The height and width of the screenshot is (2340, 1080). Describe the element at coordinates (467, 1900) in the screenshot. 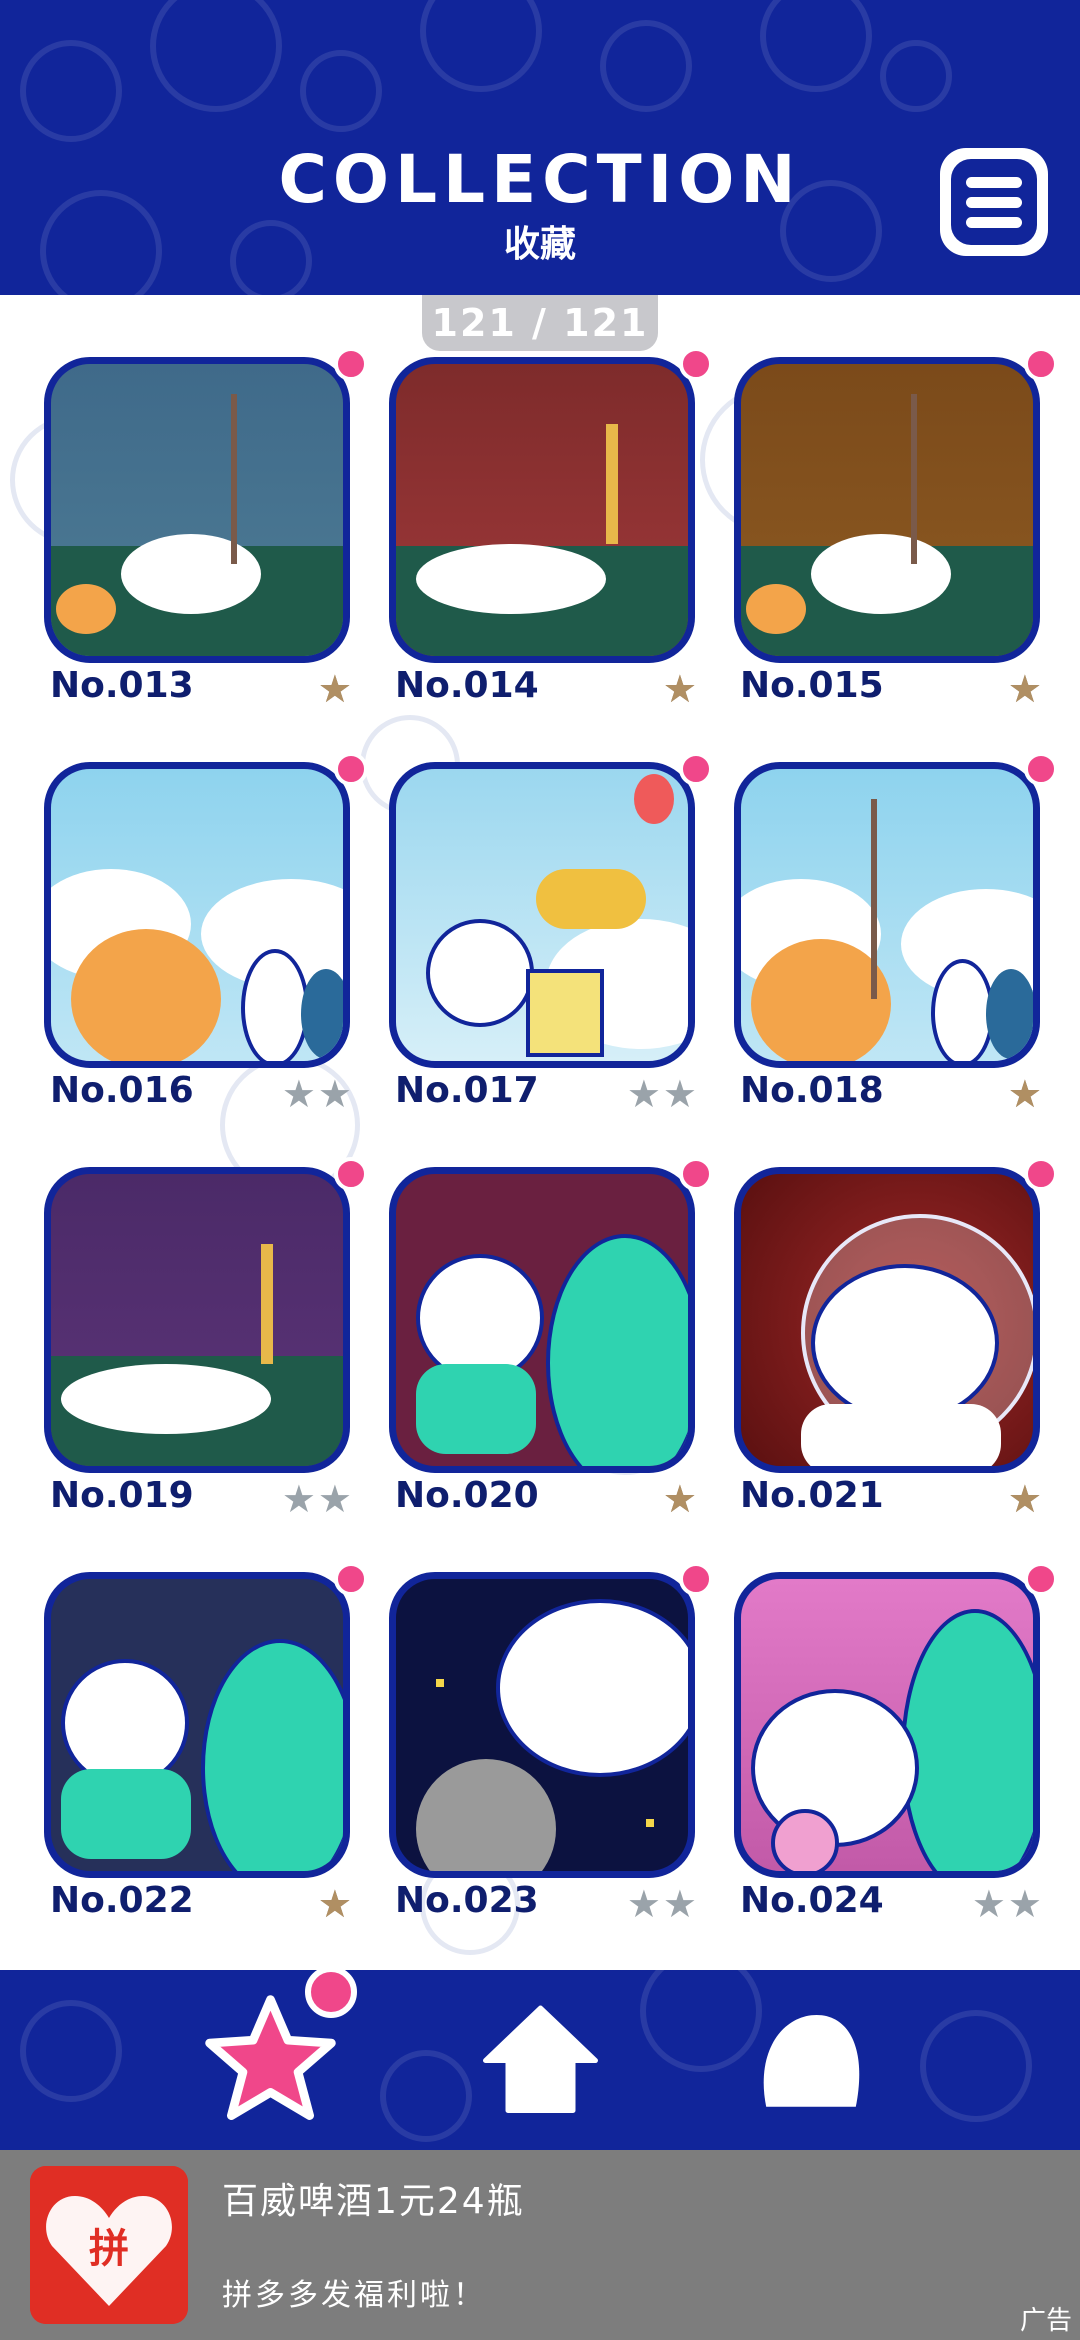

I see `card-number: No.023` at that location.